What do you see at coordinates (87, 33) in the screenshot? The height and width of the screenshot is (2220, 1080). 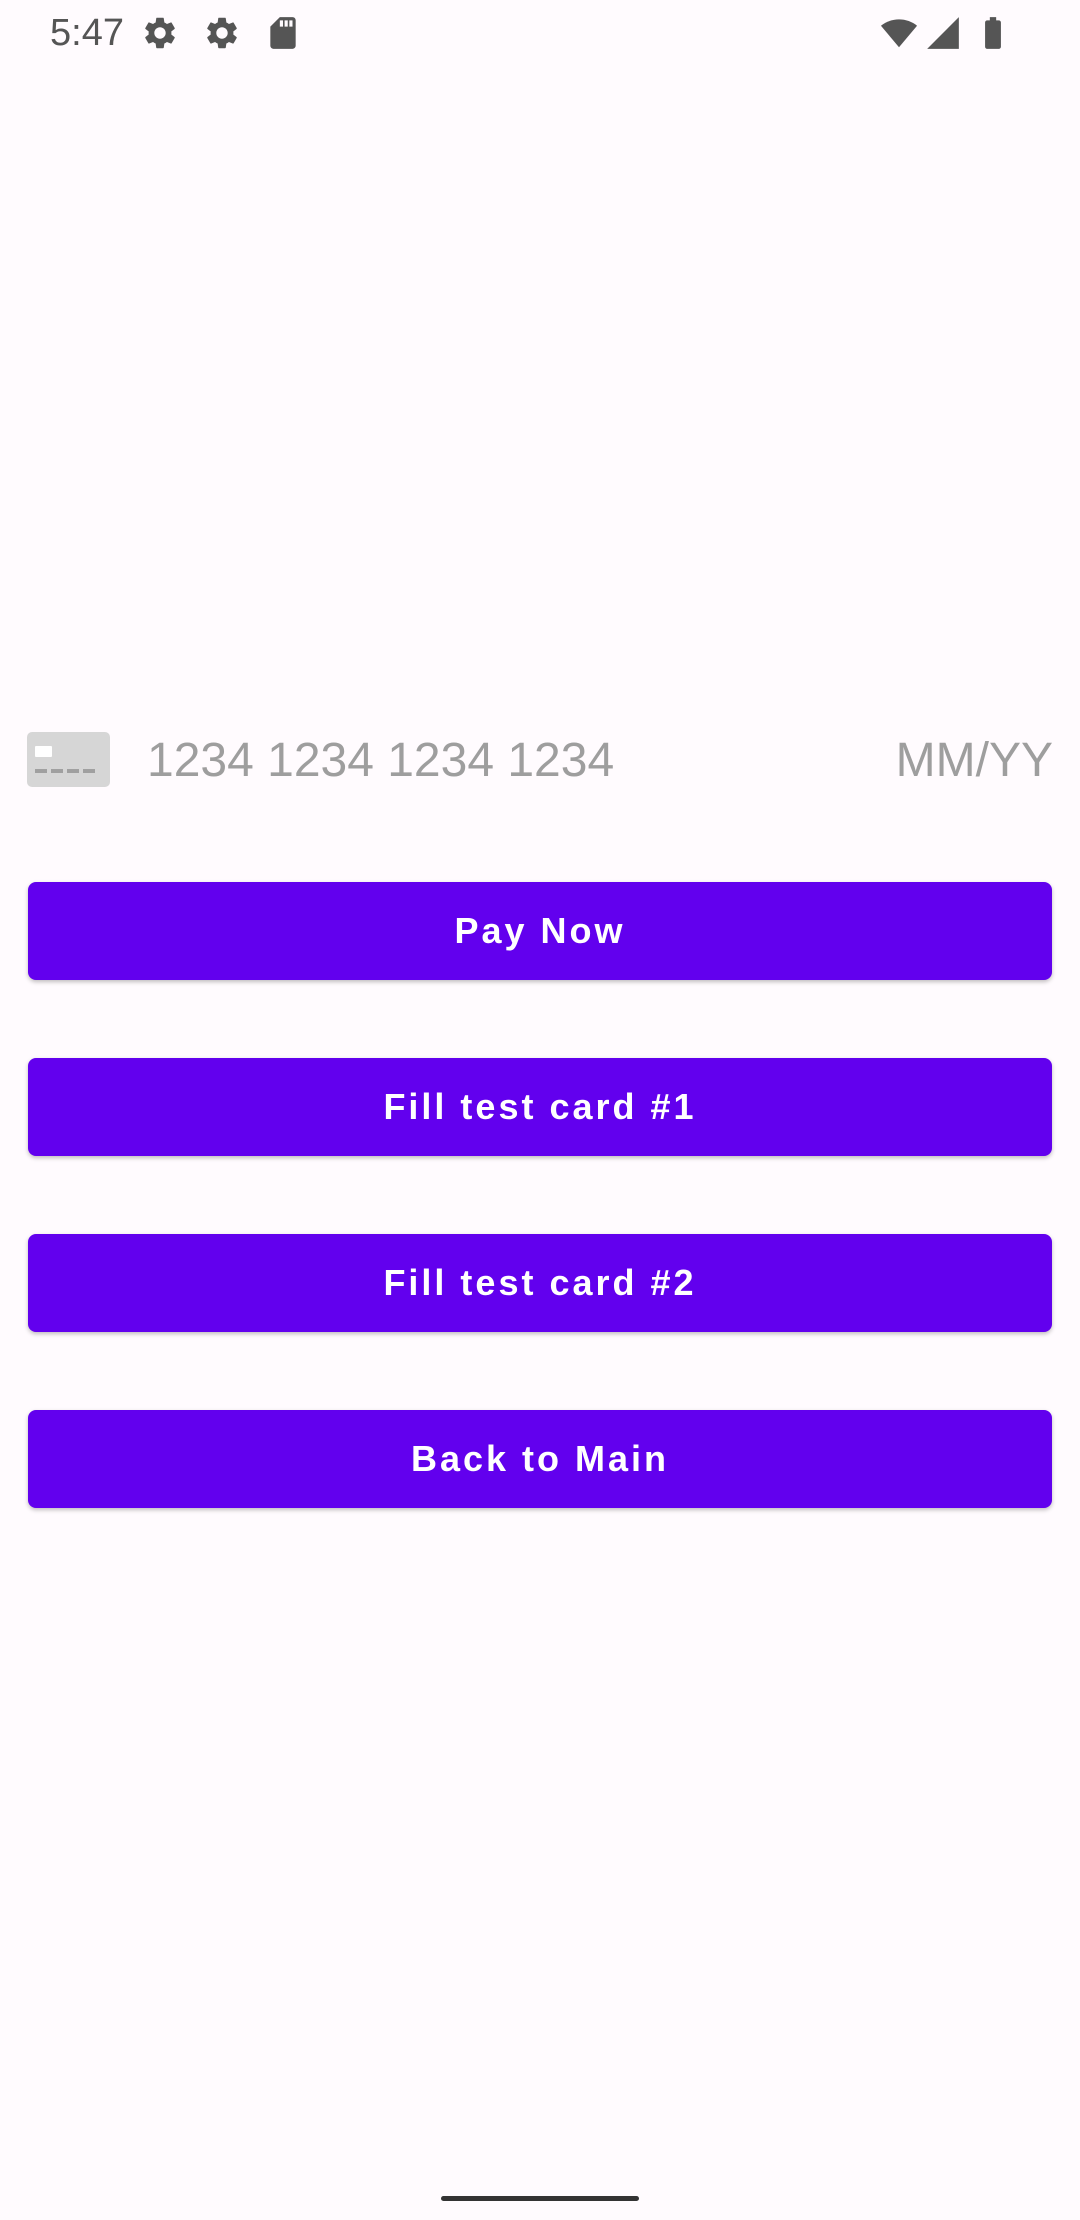 I see `status-time: 5:47` at bounding box center [87, 33].